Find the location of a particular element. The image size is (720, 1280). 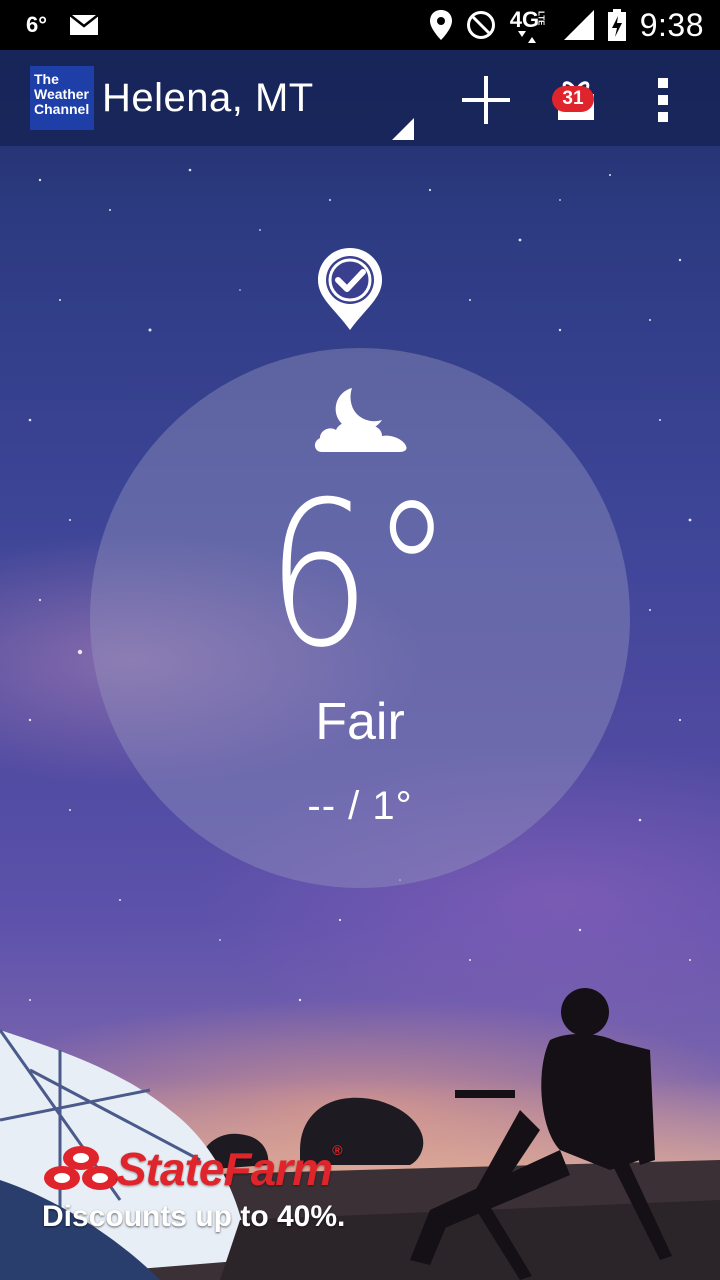

logo-line-3: Channel is located at coordinates (62, 109).